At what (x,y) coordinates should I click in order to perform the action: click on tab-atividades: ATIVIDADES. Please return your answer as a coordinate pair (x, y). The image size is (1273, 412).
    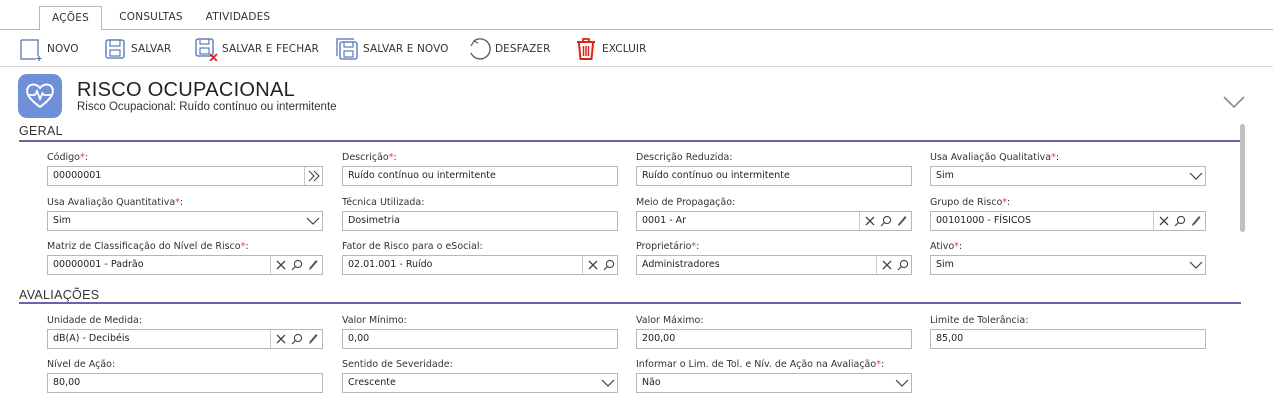
    Looking at the image, I should click on (238, 18).